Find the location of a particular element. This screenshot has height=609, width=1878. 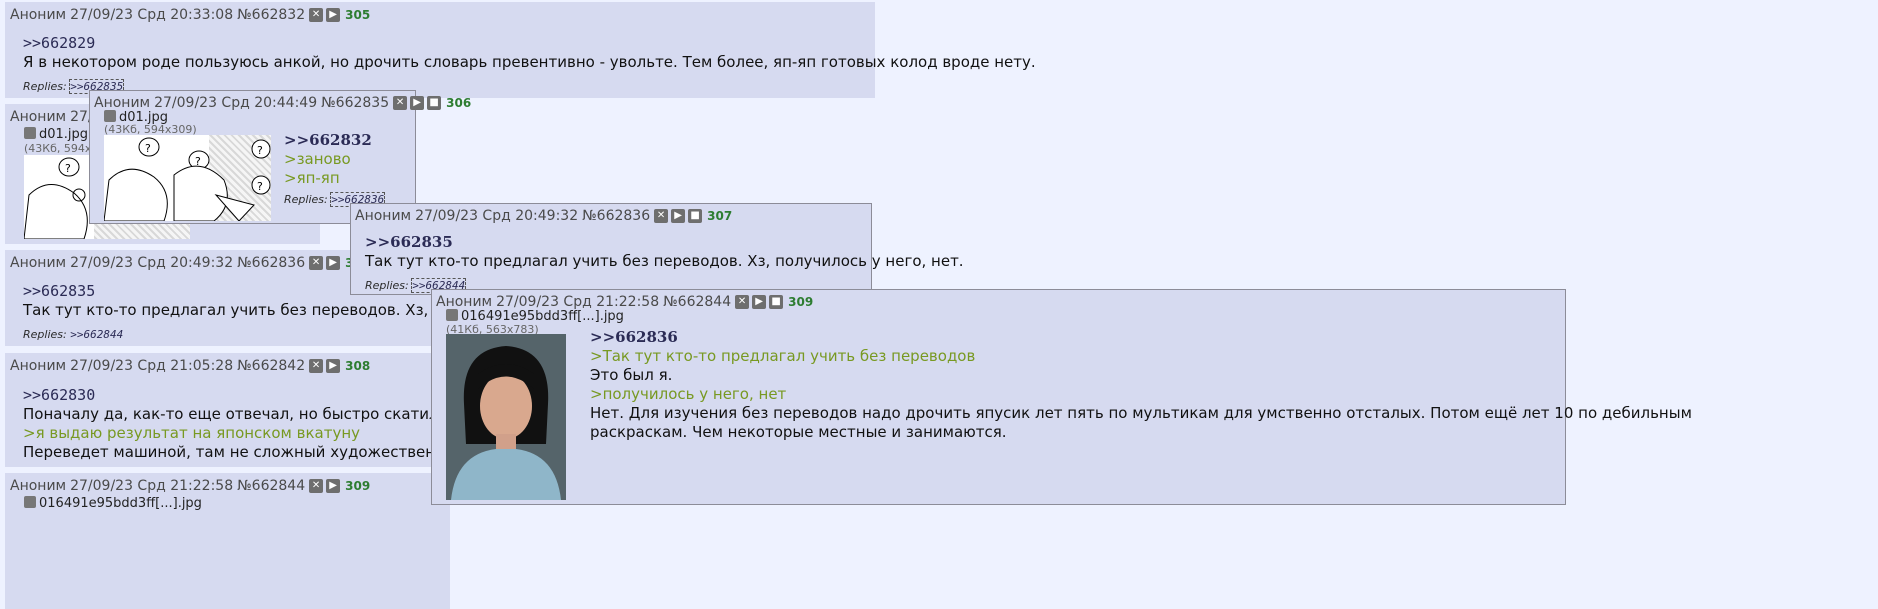

thumbnail-image: ? ? ? ? is located at coordinates (187, 178).